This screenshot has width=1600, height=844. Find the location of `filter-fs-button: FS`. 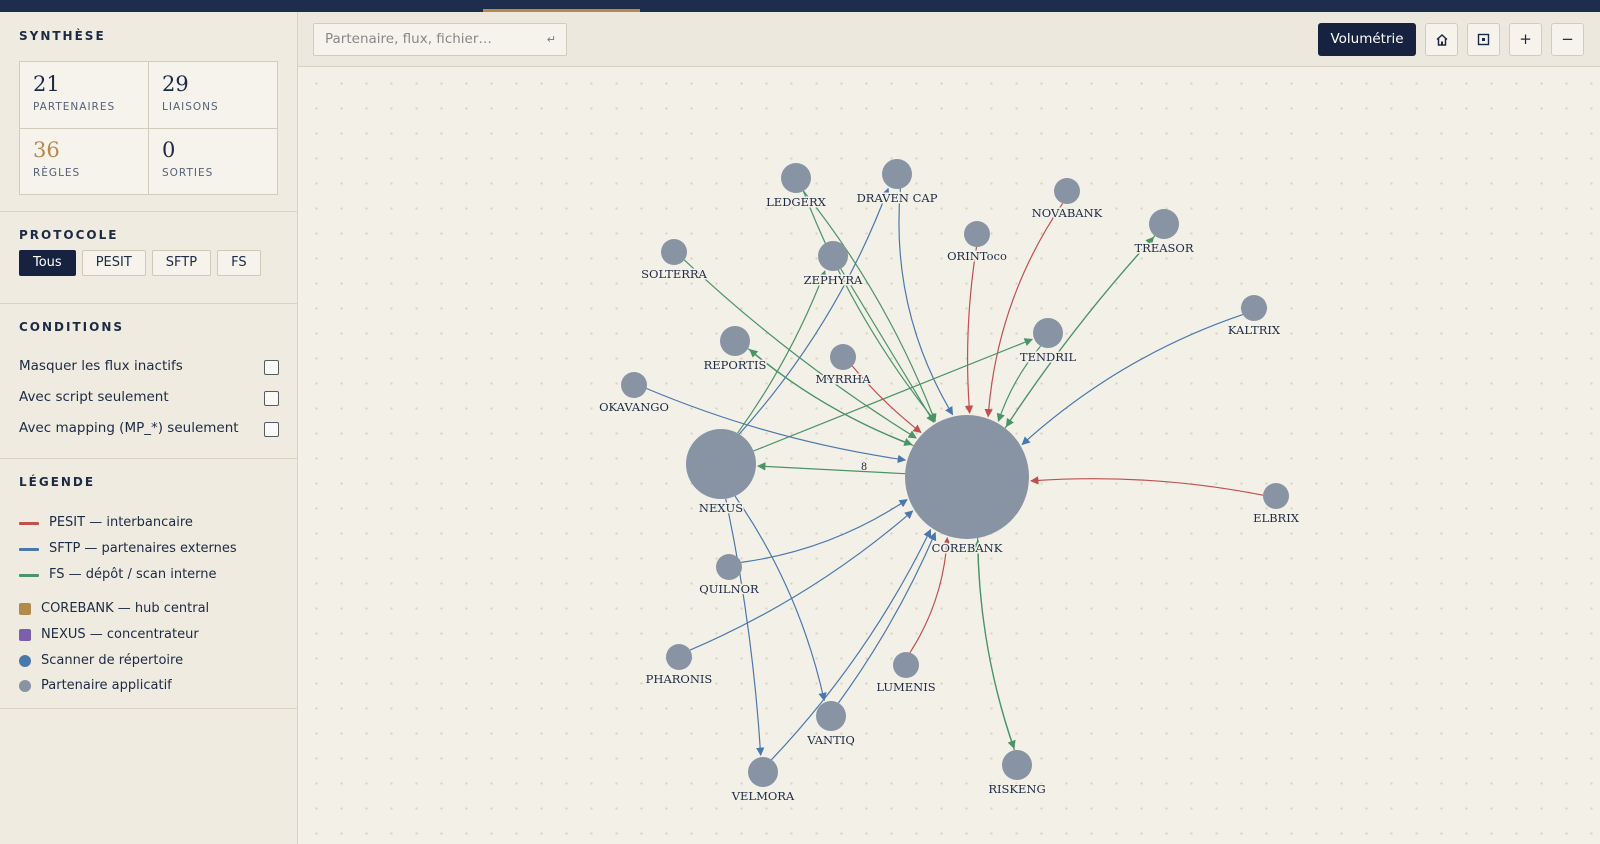

filter-fs-button: FS is located at coordinates (239, 263).